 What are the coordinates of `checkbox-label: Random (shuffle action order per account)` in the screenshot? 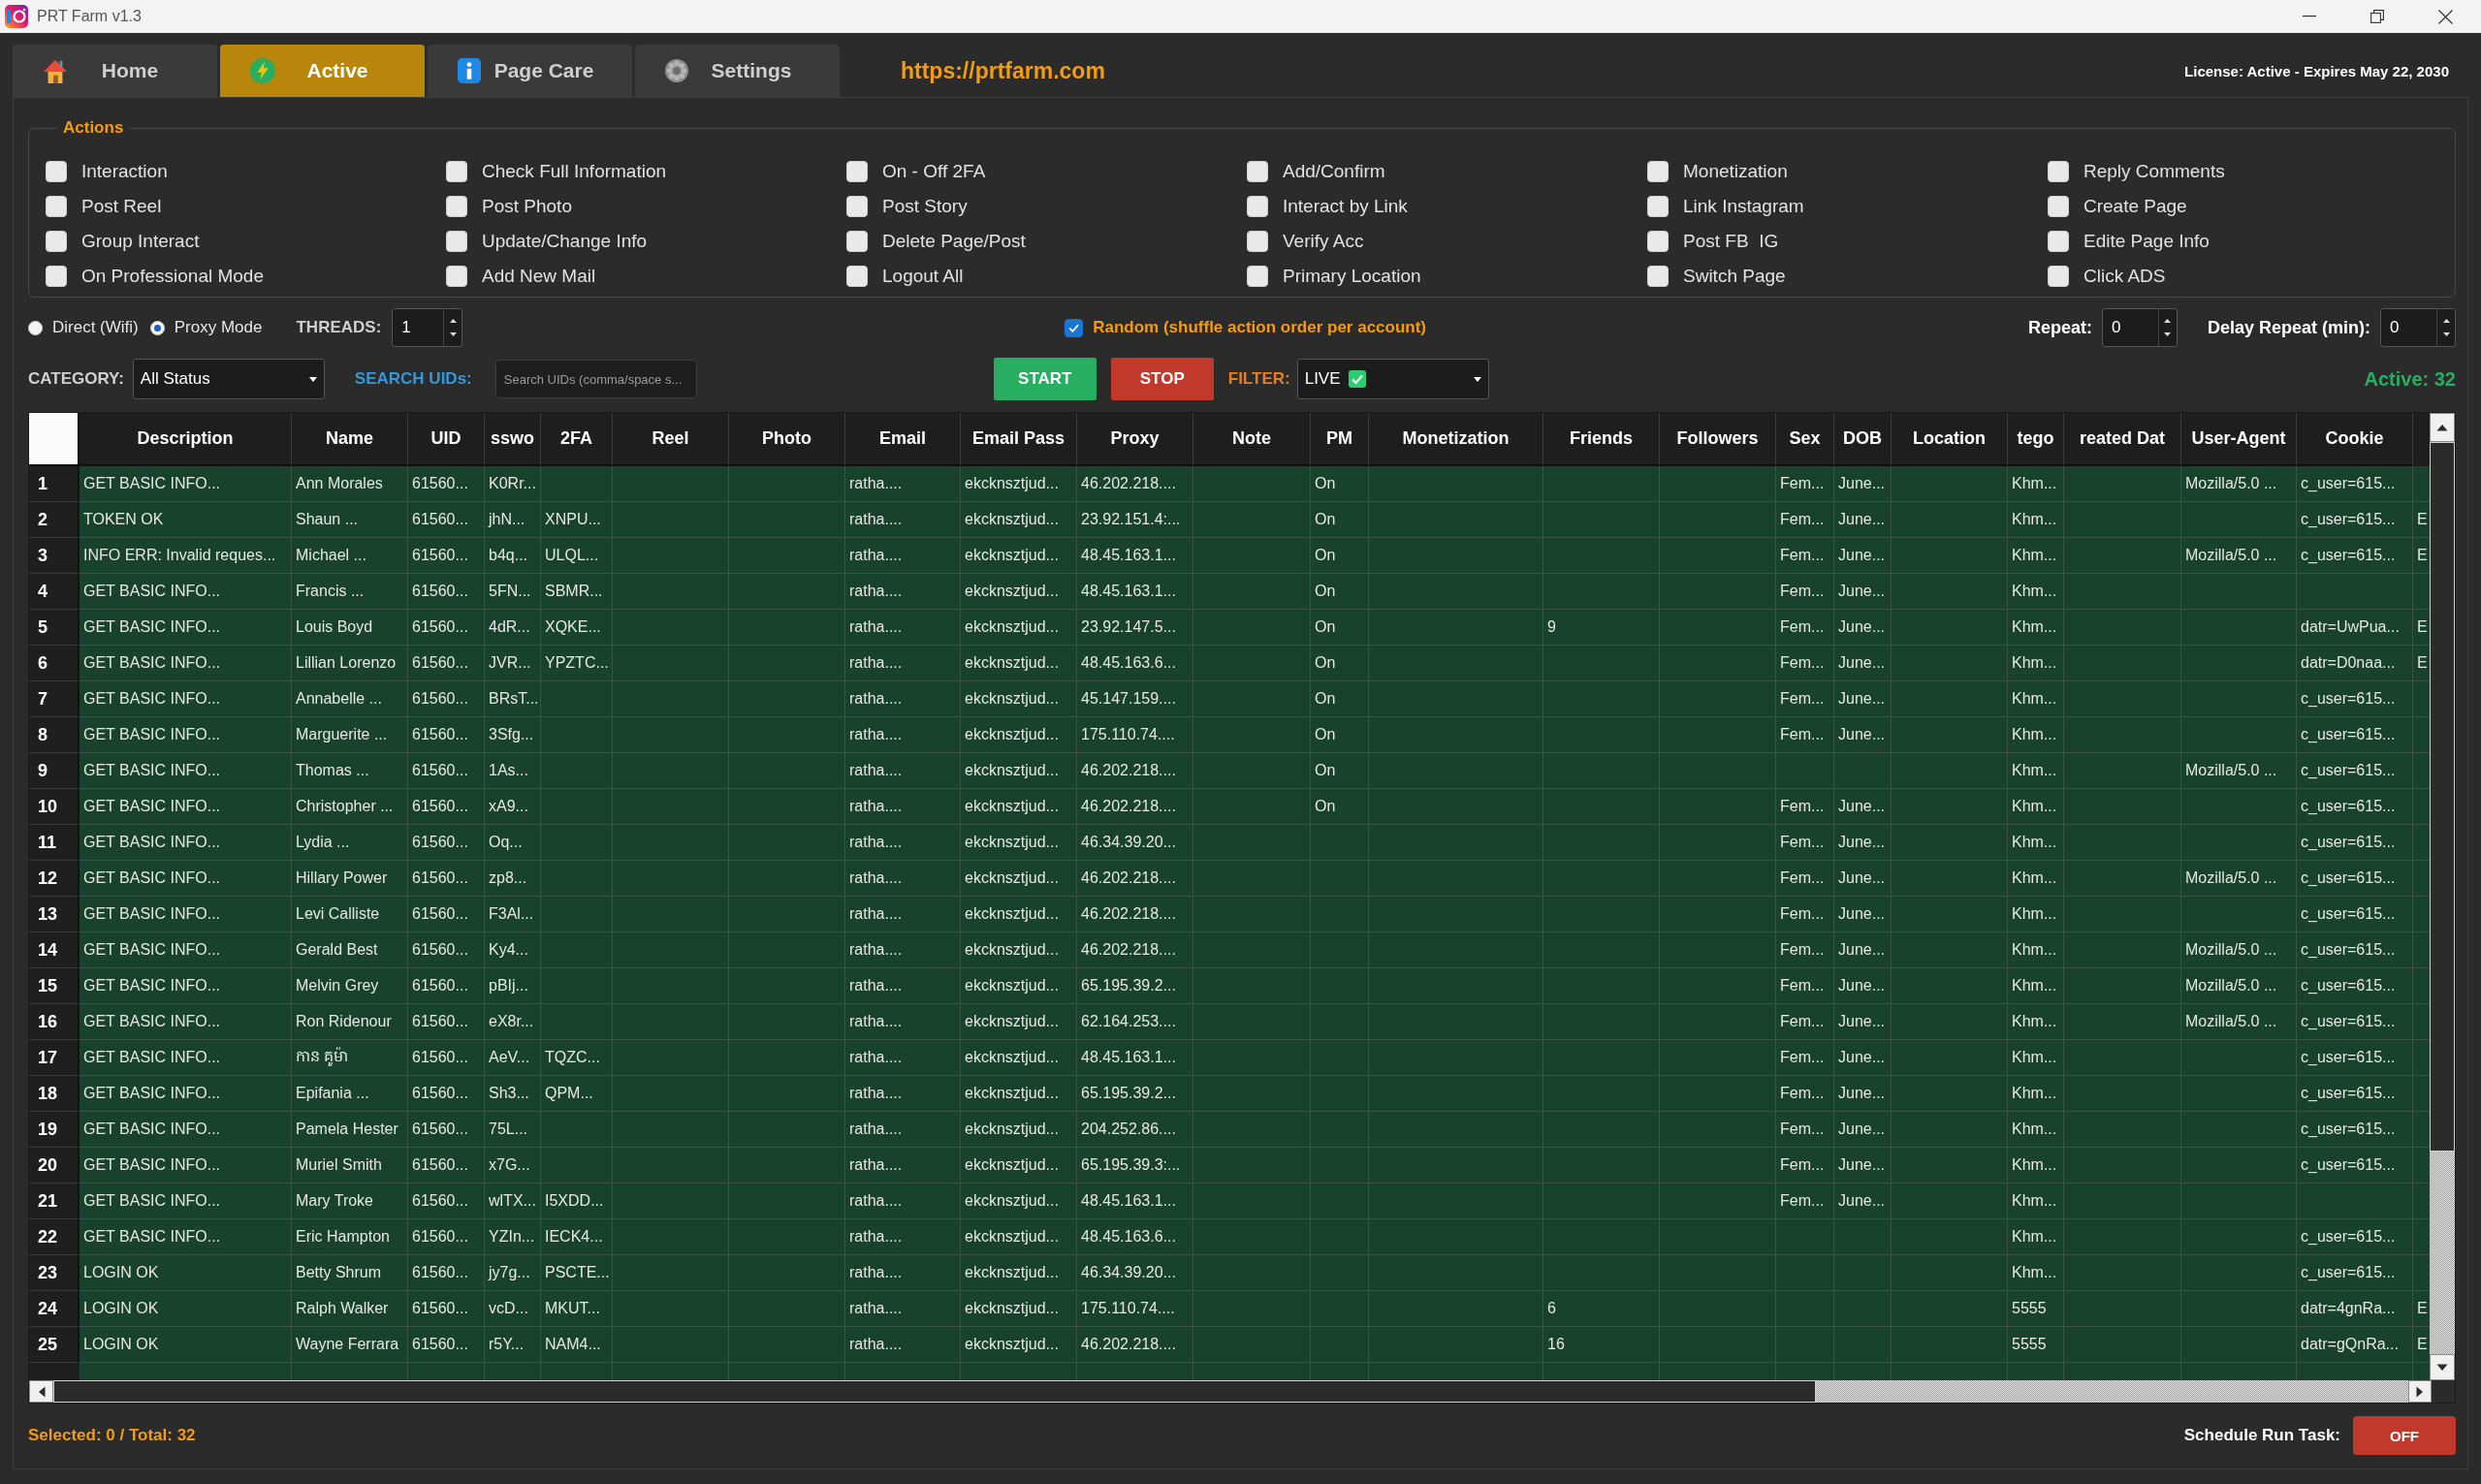 It's located at (1260, 328).